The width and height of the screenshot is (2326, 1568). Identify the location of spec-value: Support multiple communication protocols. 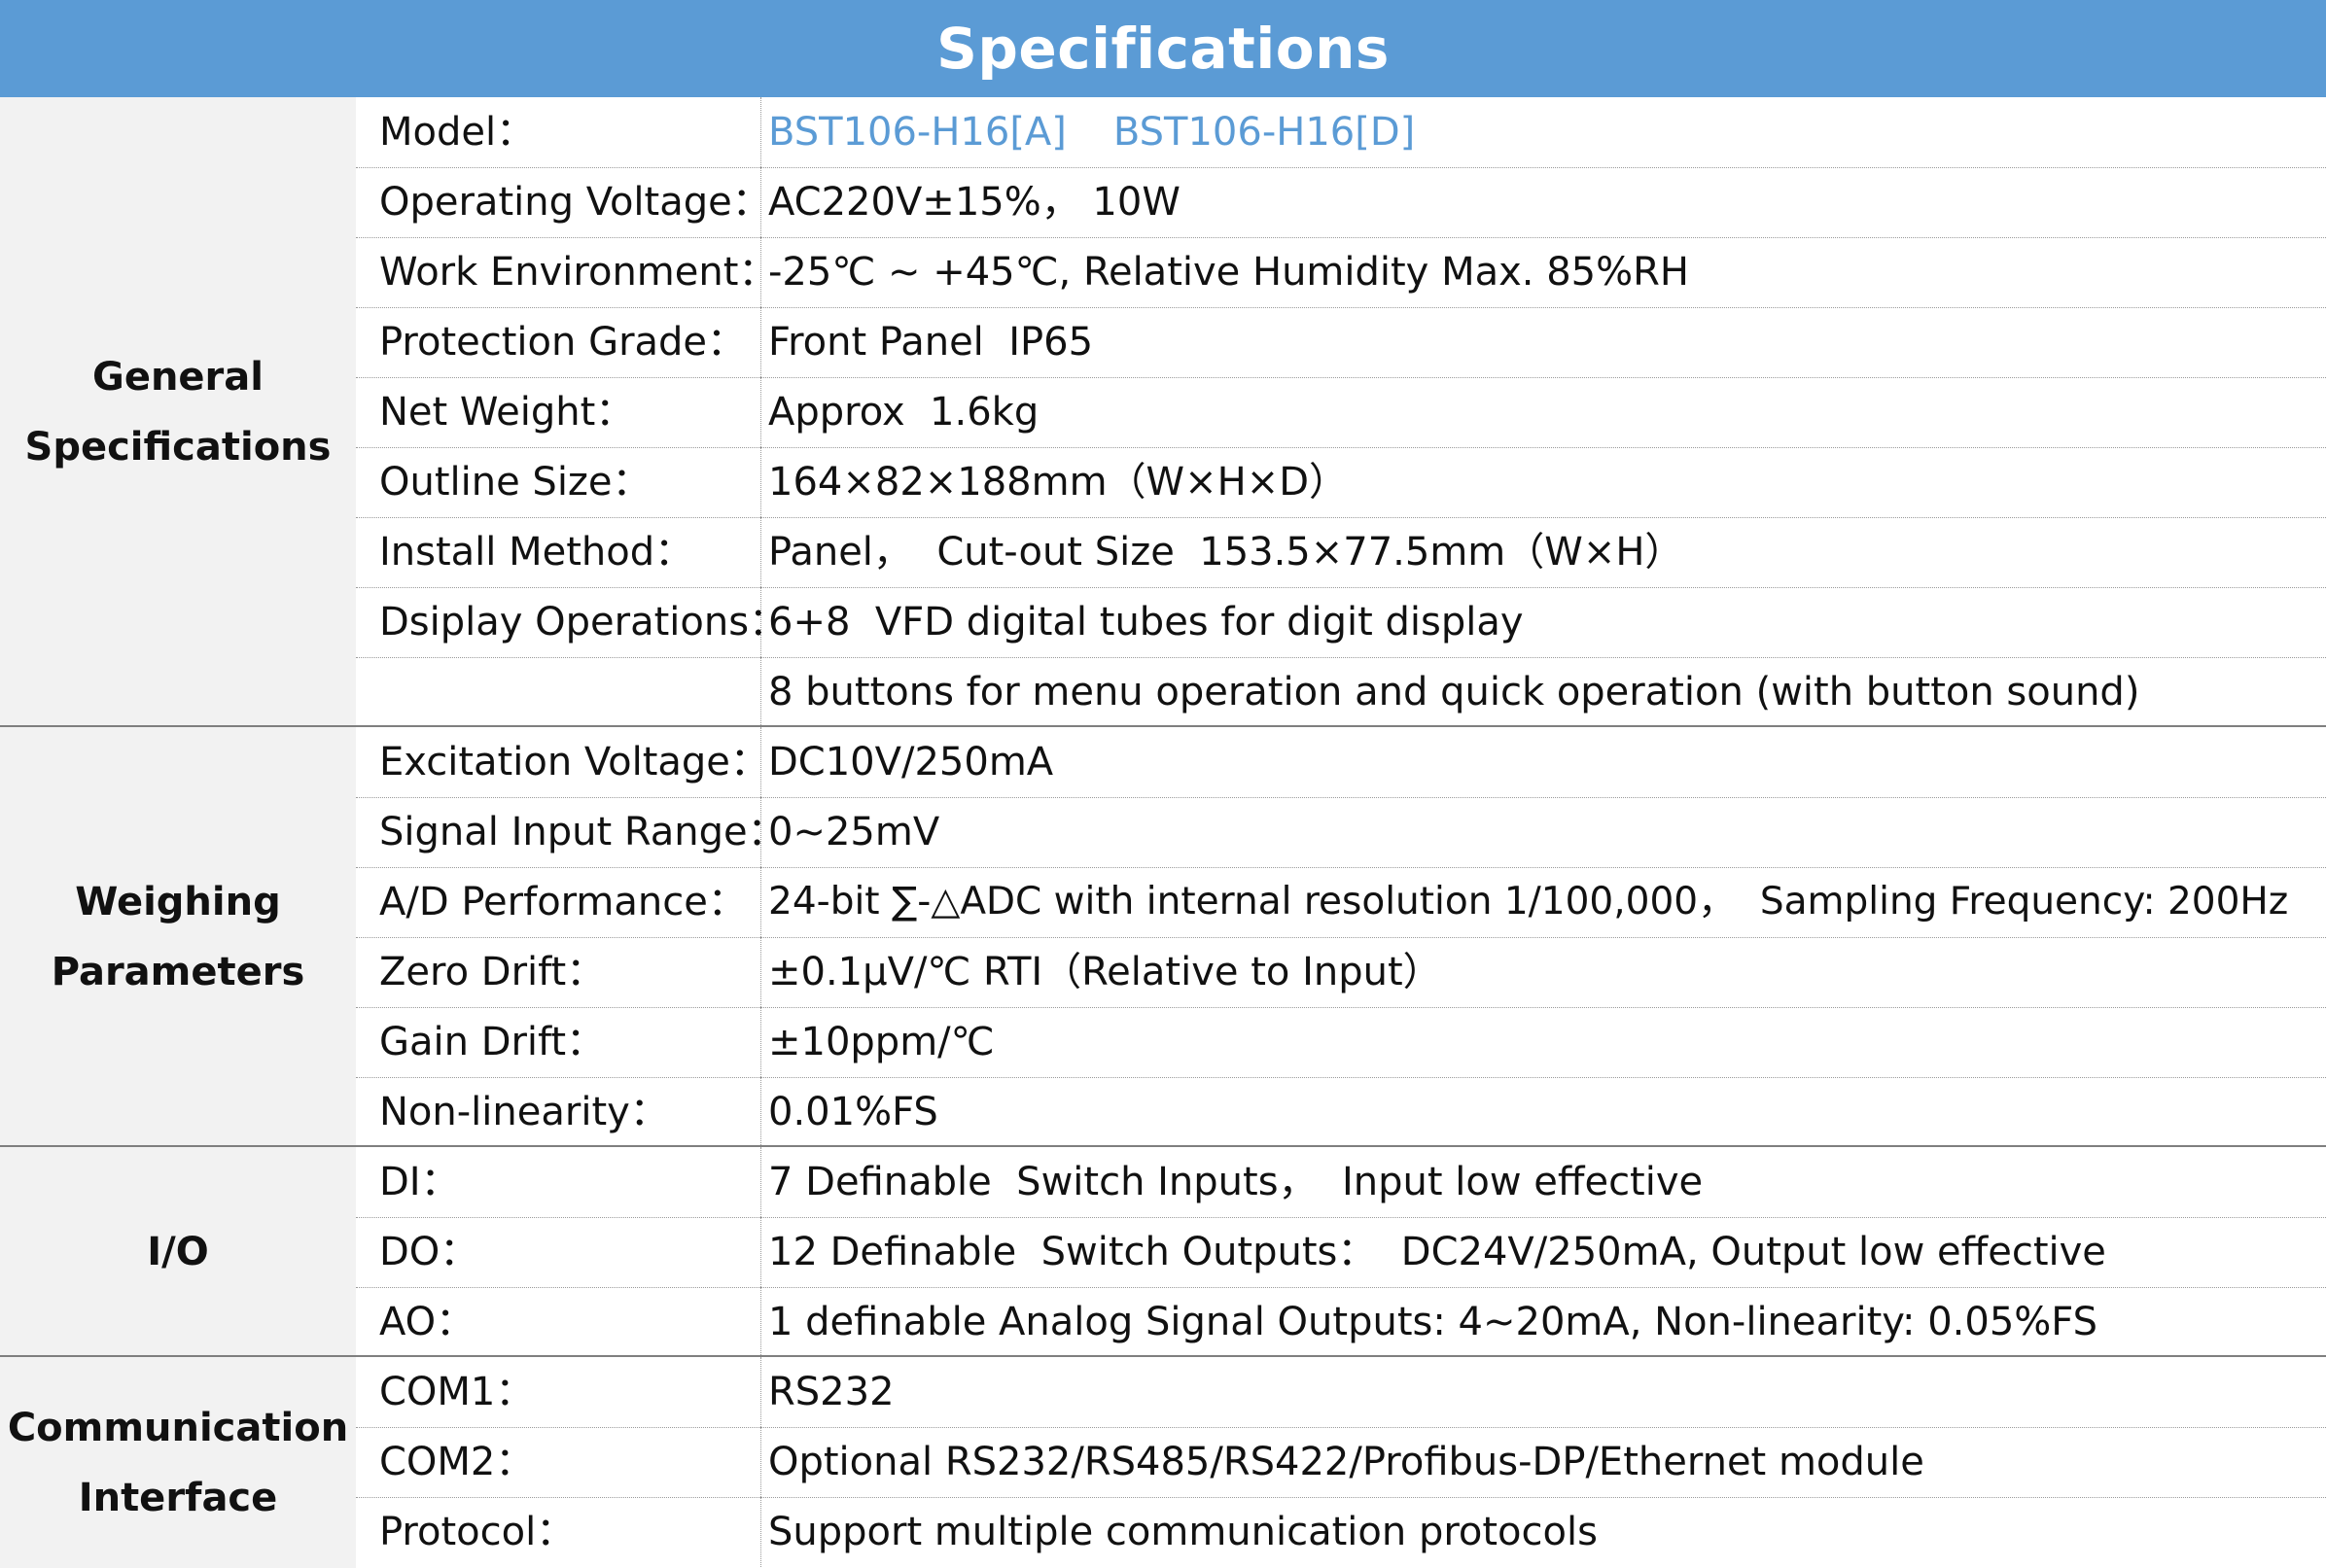
(1183, 1532).